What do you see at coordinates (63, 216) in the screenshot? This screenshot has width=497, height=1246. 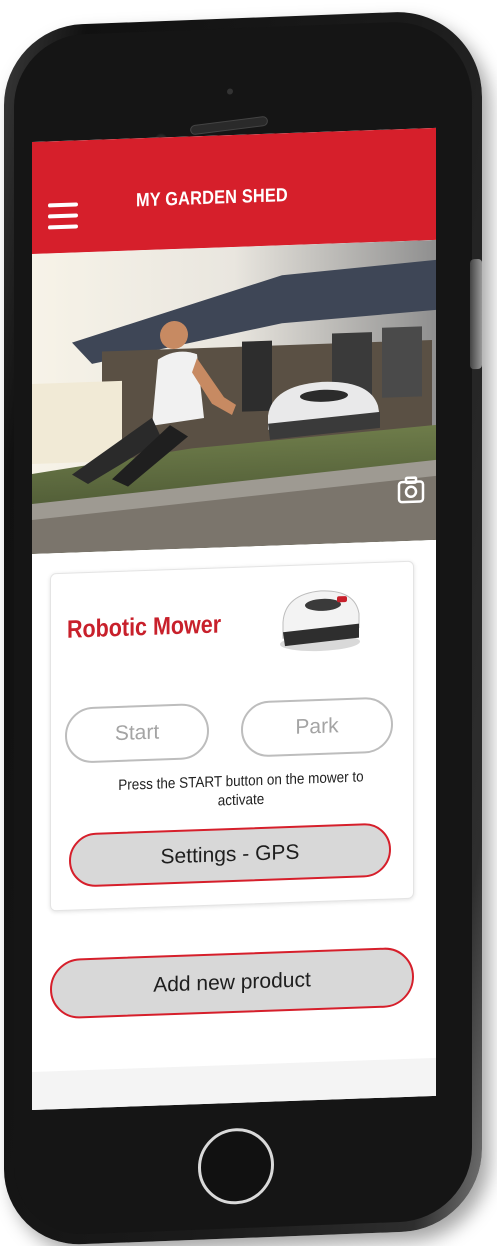 I see `hamburger-menu-icon` at bounding box center [63, 216].